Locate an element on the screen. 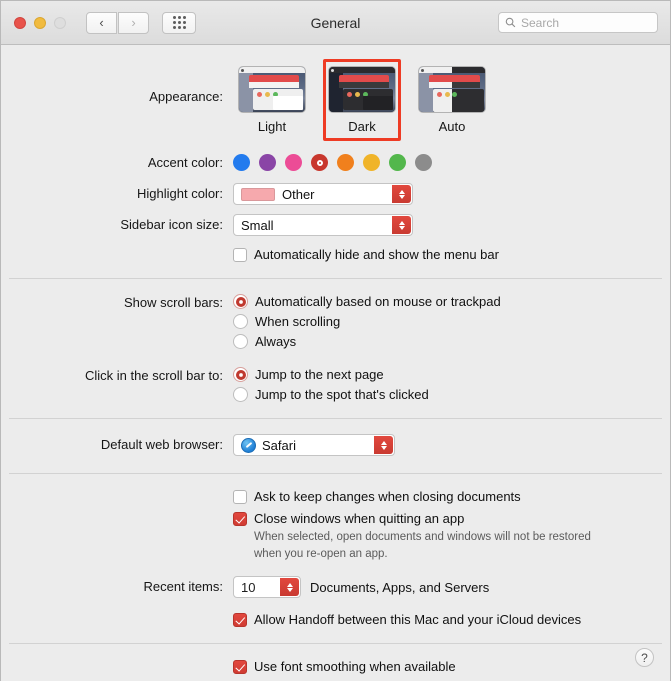  appearance-label: Appearance: is located at coordinates (186, 96).